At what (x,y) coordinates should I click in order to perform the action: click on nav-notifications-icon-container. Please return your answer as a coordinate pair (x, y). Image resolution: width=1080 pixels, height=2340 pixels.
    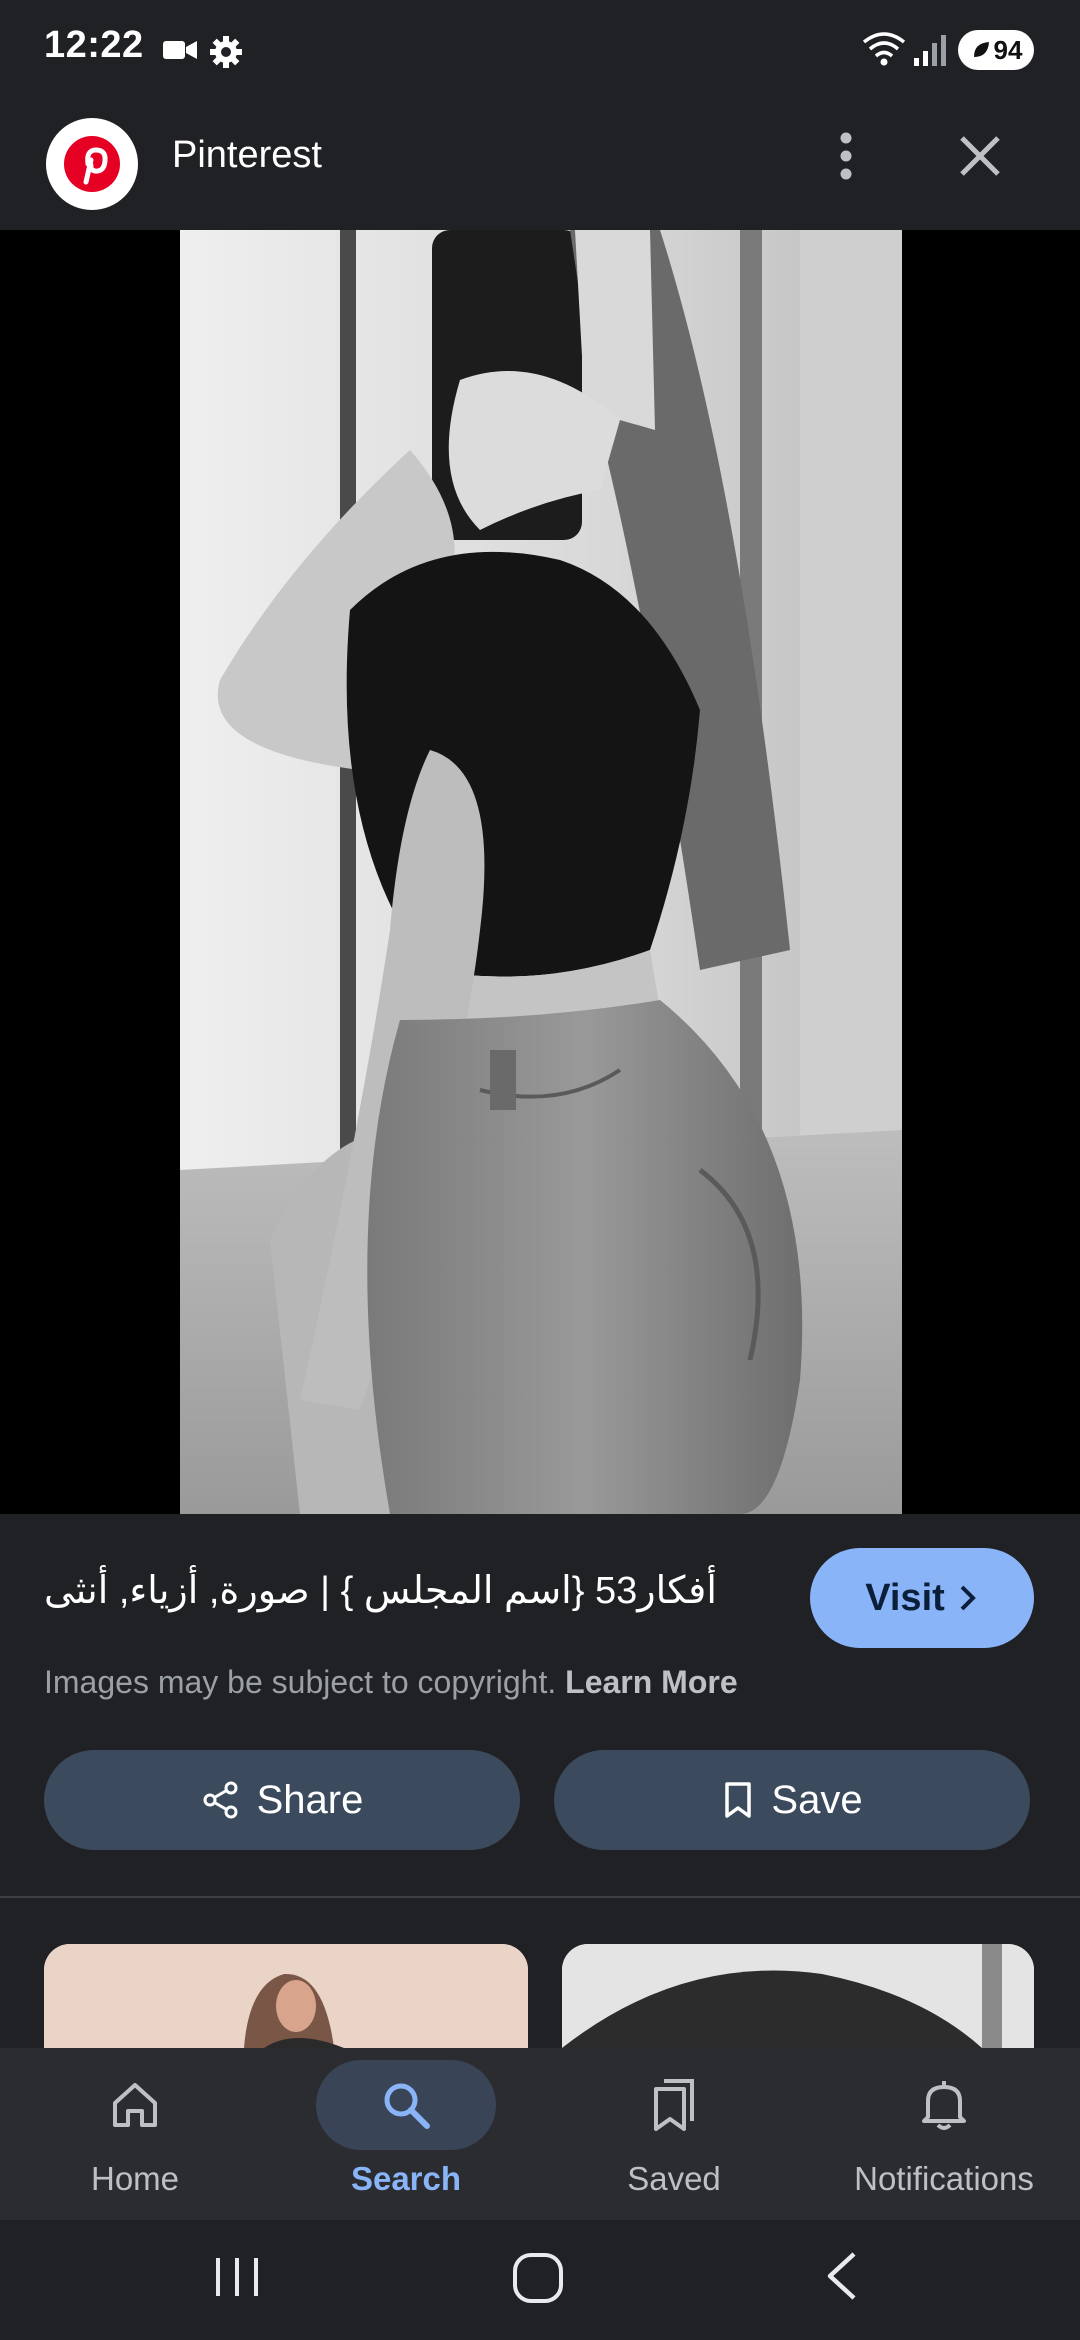
    Looking at the image, I should click on (944, 2105).